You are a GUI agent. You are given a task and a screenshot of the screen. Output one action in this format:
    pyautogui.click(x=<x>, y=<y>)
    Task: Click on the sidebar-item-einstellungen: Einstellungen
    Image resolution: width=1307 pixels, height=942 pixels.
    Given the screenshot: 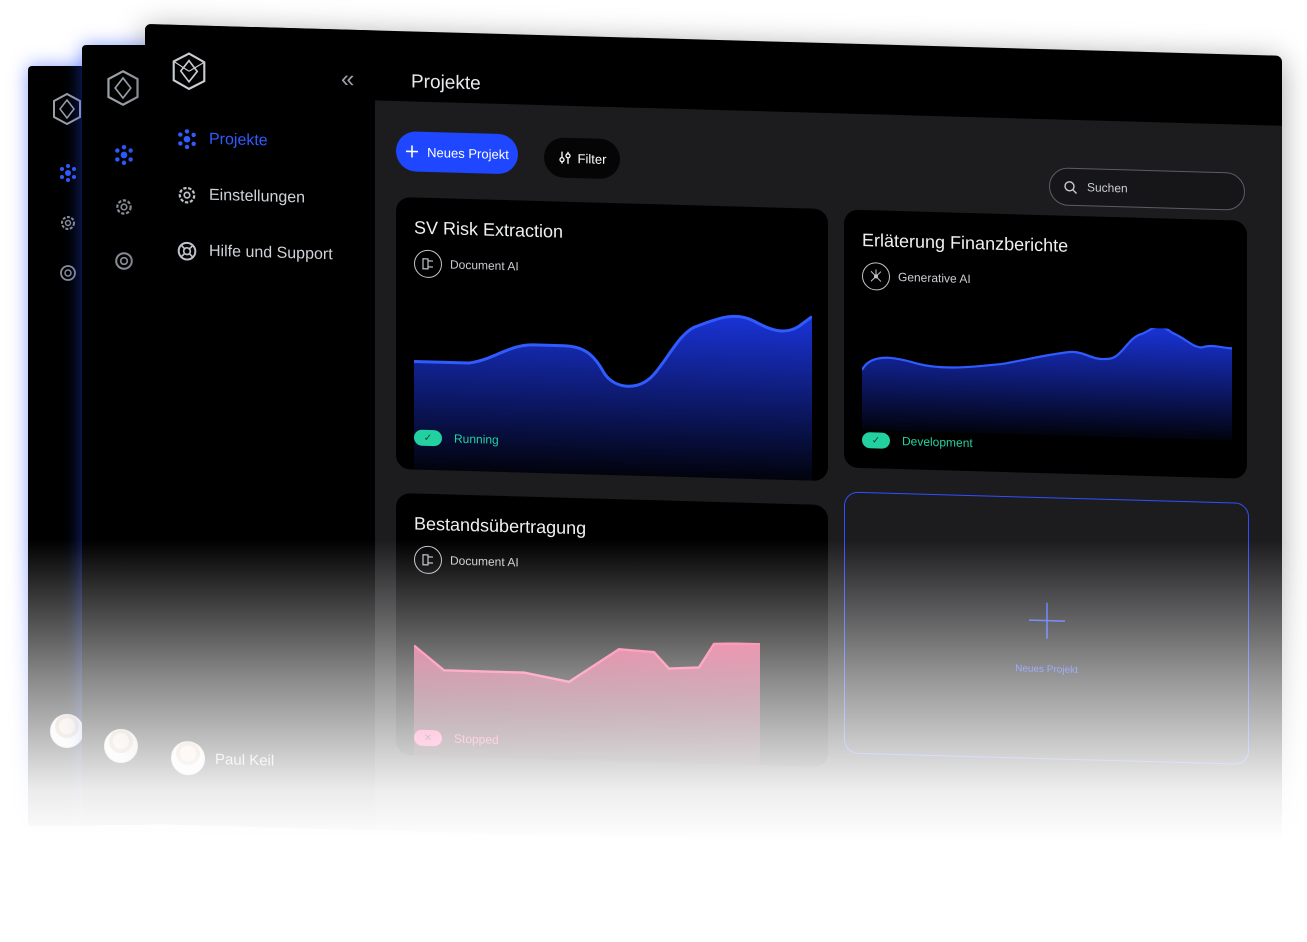 What is the action you would take?
    pyautogui.click(x=241, y=197)
    